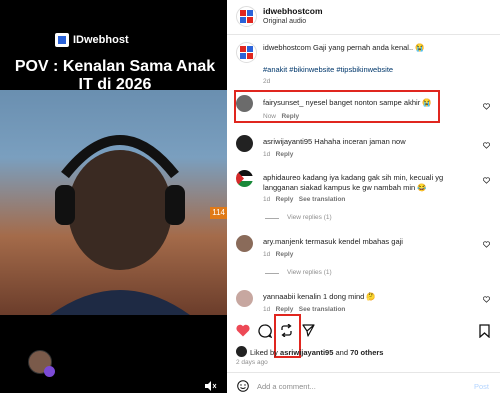 The width and height of the screenshot is (500, 393). I want to click on post-header: idwebhostcom Original audio, so click(363, 17).